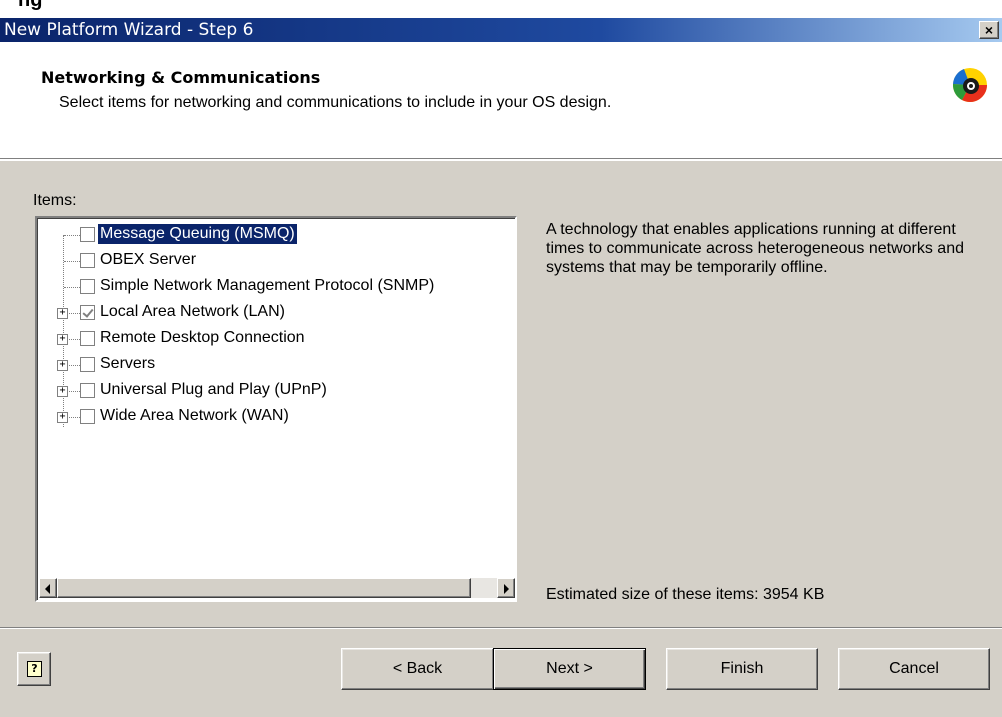 This screenshot has width=1002, height=717. Describe the element at coordinates (569, 669) in the screenshot. I see `next-button: Next >` at that location.